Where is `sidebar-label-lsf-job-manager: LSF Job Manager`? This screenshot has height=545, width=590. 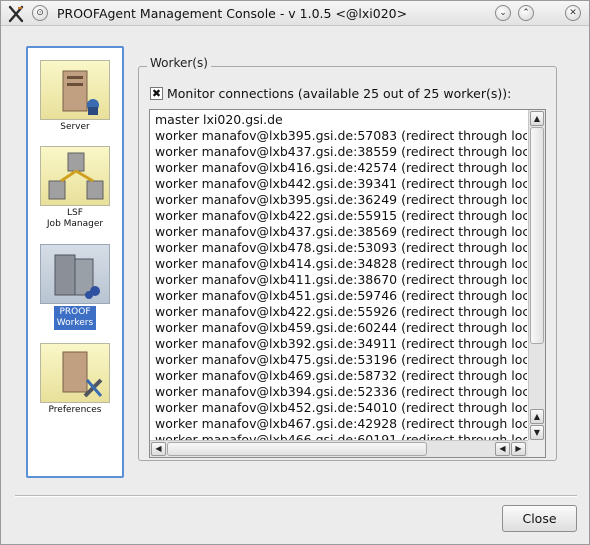 sidebar-label-lsf-job-manager: LSF Job Manager is located at coordinates (75, 218).